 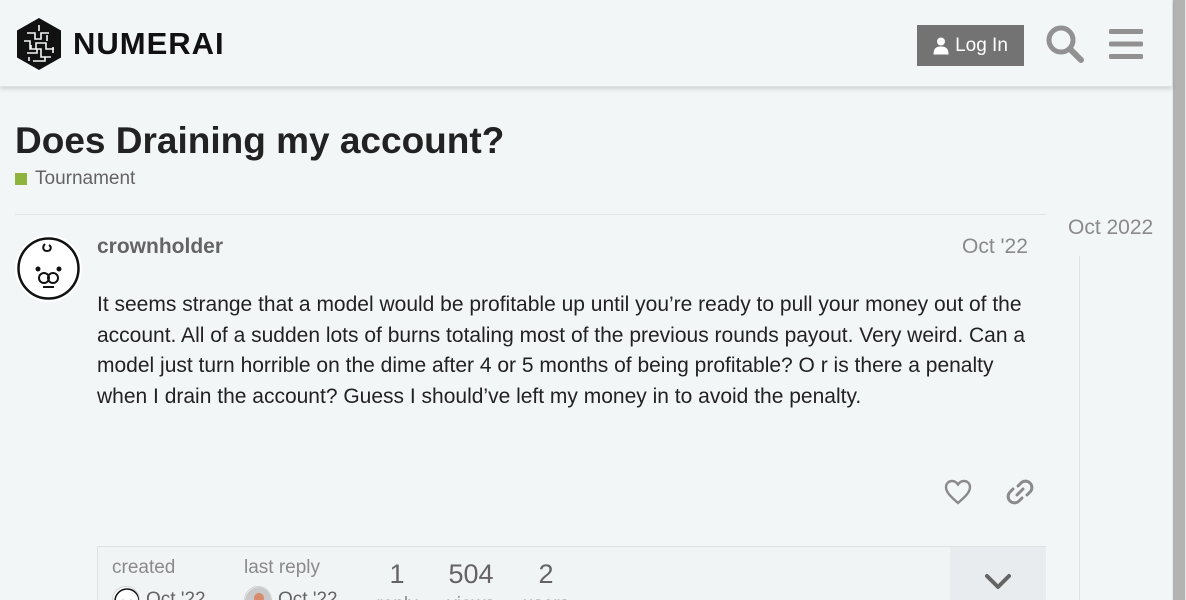 I want to click on site-logo: NUMERAI, so click(x=120, y=44).